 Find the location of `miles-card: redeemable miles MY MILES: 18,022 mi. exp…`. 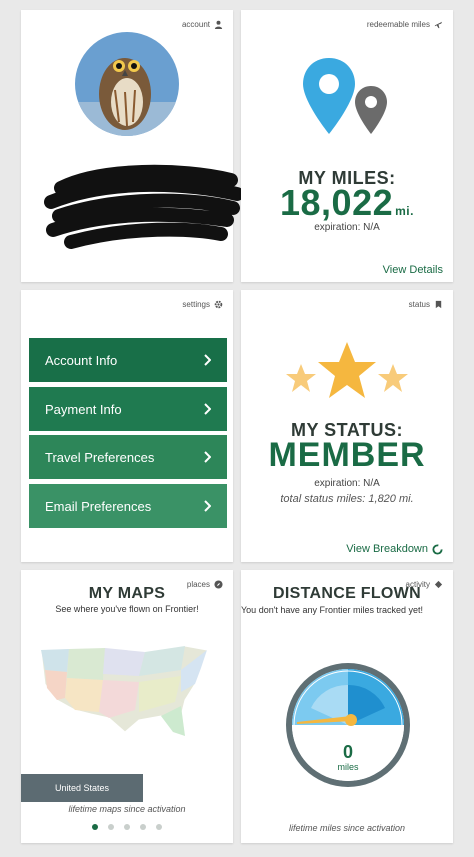

miles-card: redeemable miles MY MILES: 18,022 mi. exp… is located at coordinates (347, 146).